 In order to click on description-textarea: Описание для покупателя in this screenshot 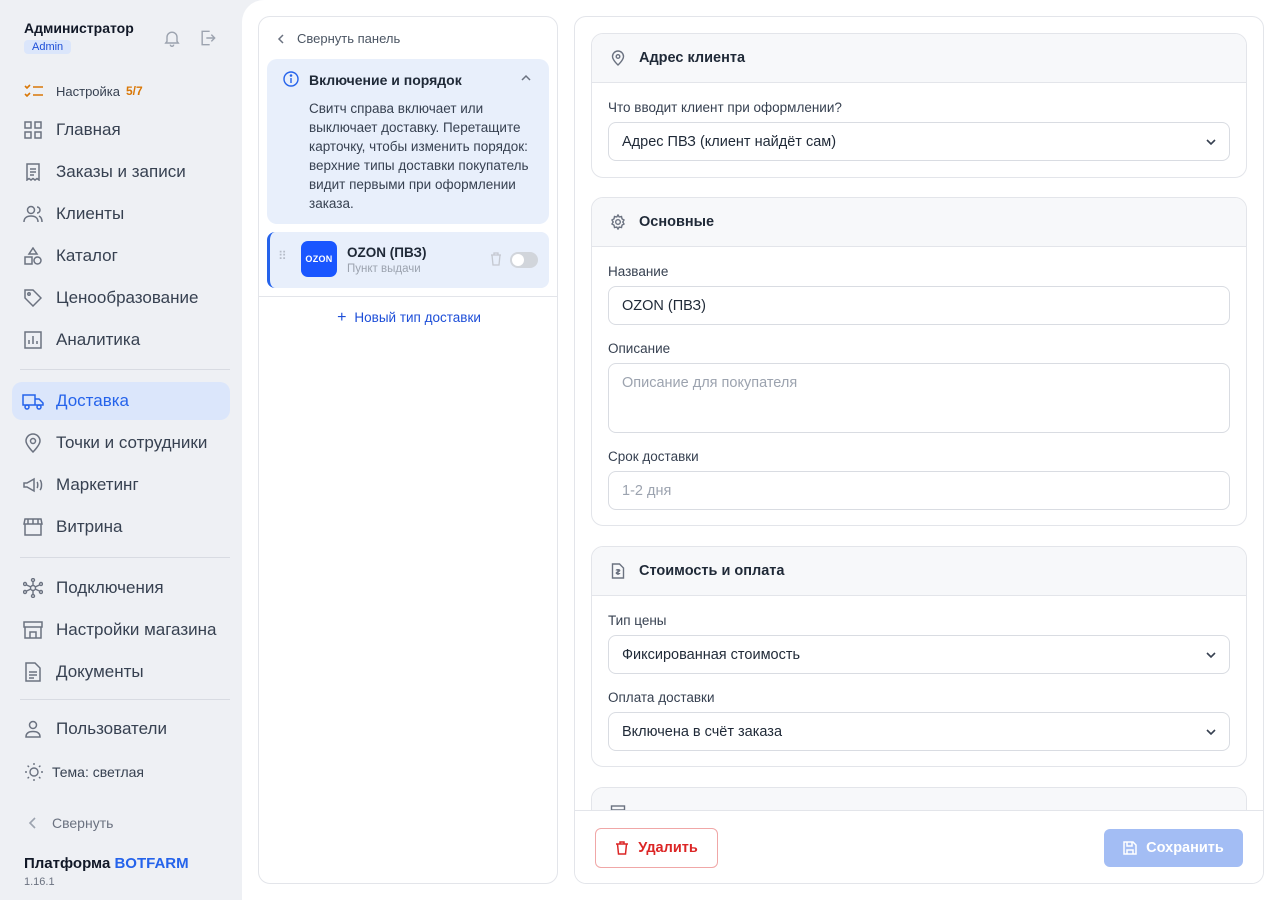, I will do `click(919, 398)`.